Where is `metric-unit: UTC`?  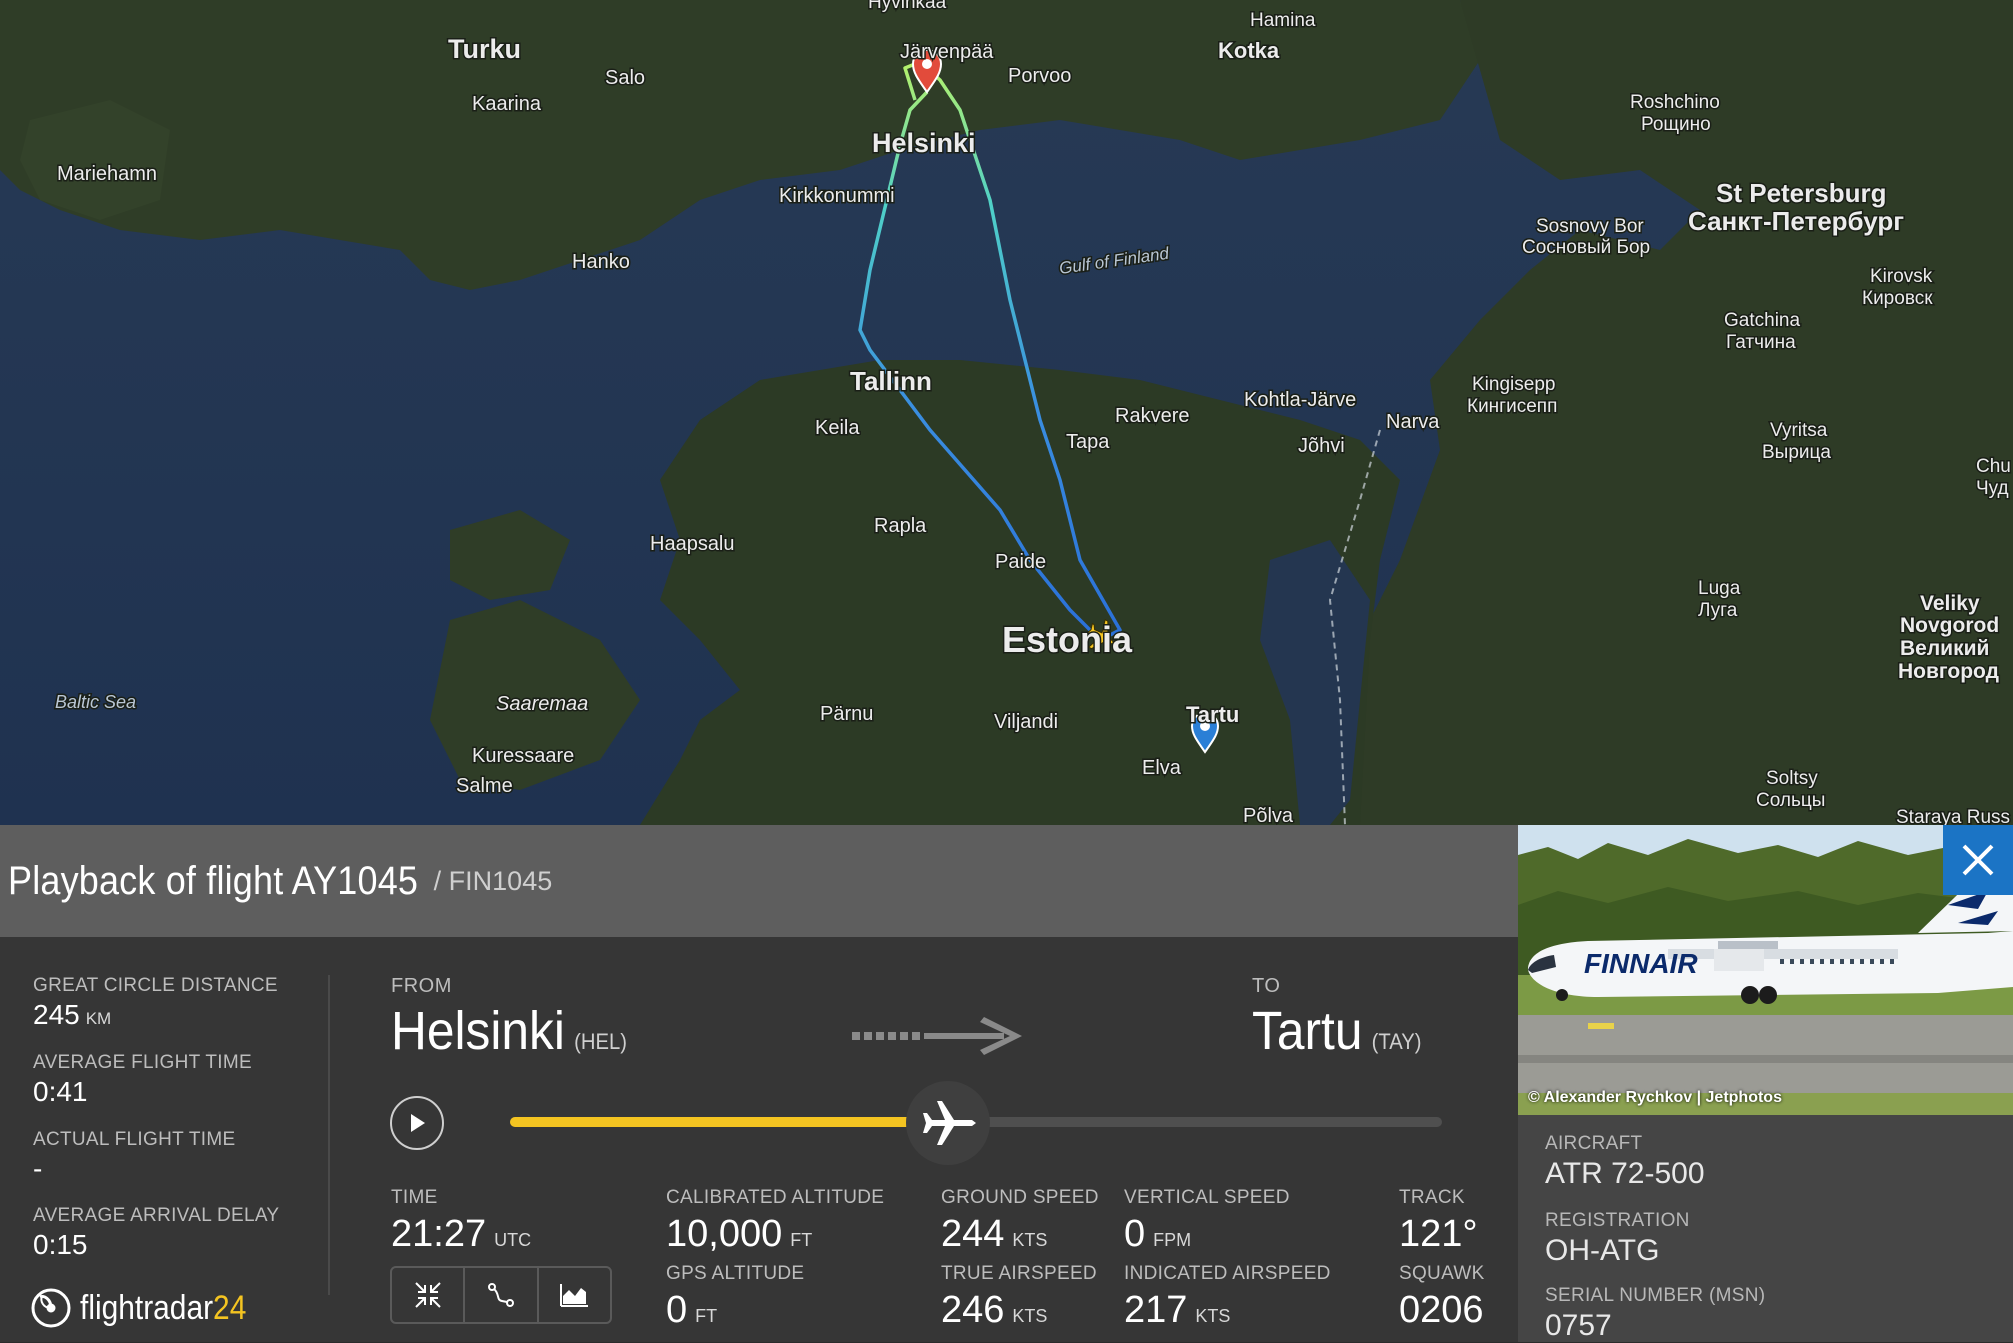
metric-unit: UTC is located at coordinates (513, 1240).